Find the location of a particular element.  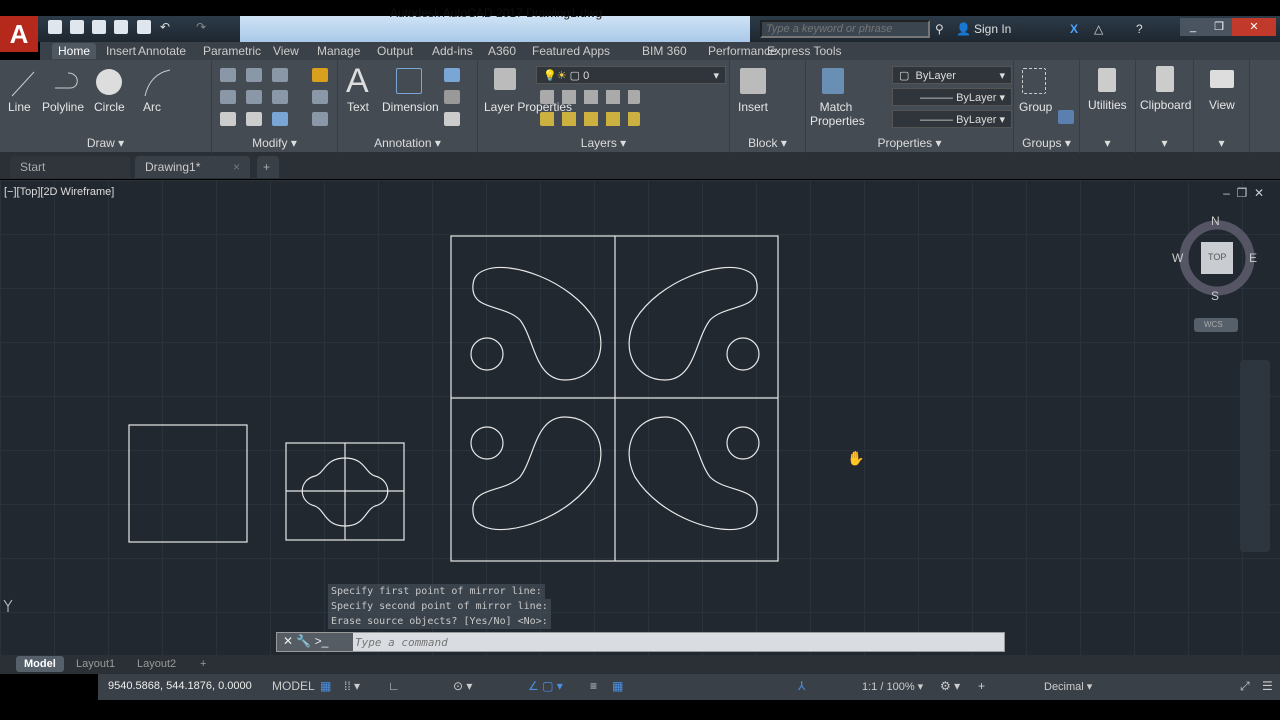

osnap-toggle: ∠ ▢ ▾ is located at coordinates (545, 686).